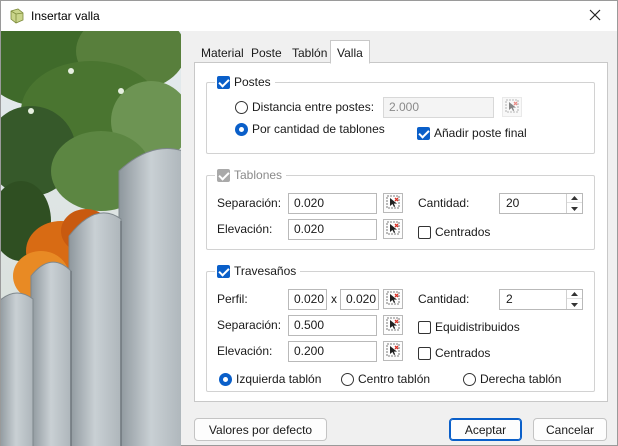 The height and width of the screenshot is (446, 618). Describe the element at coordinates (570, 429) in the screenshot. I see `cancel-button: Cancelar` at that location.